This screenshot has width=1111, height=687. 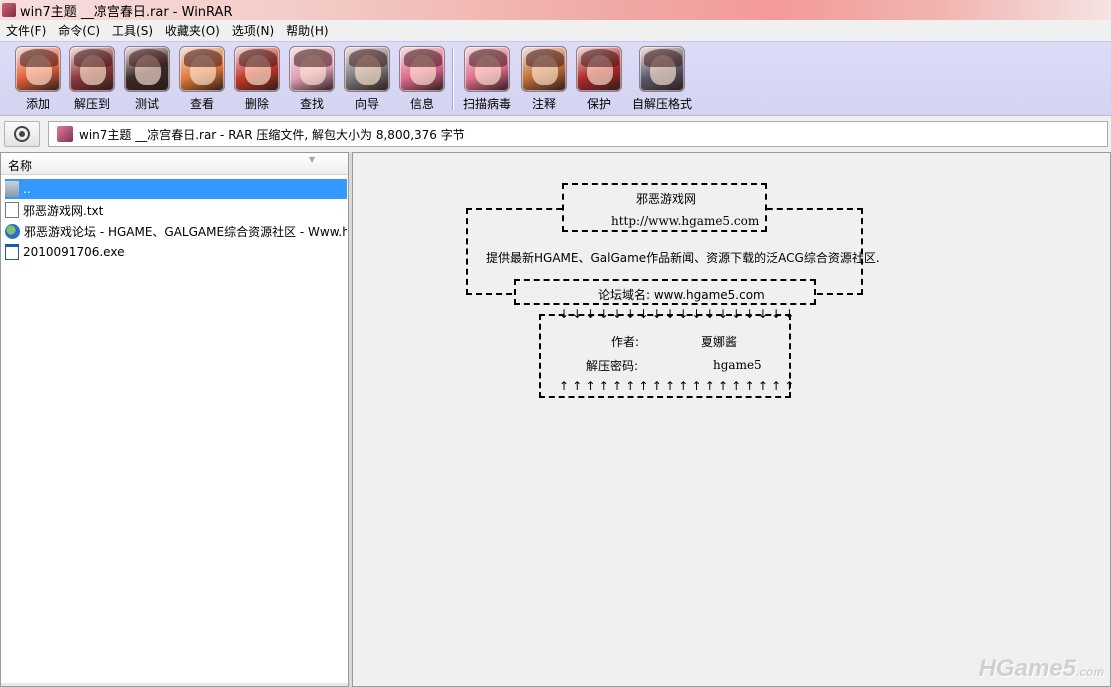 I want to click on window-title: win7主题 __凉宫春日.rar - WinRAR, so click(x=126, y=12).